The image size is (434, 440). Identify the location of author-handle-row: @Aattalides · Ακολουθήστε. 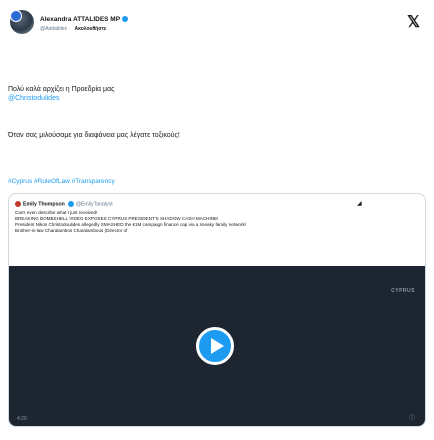
(73, 29).